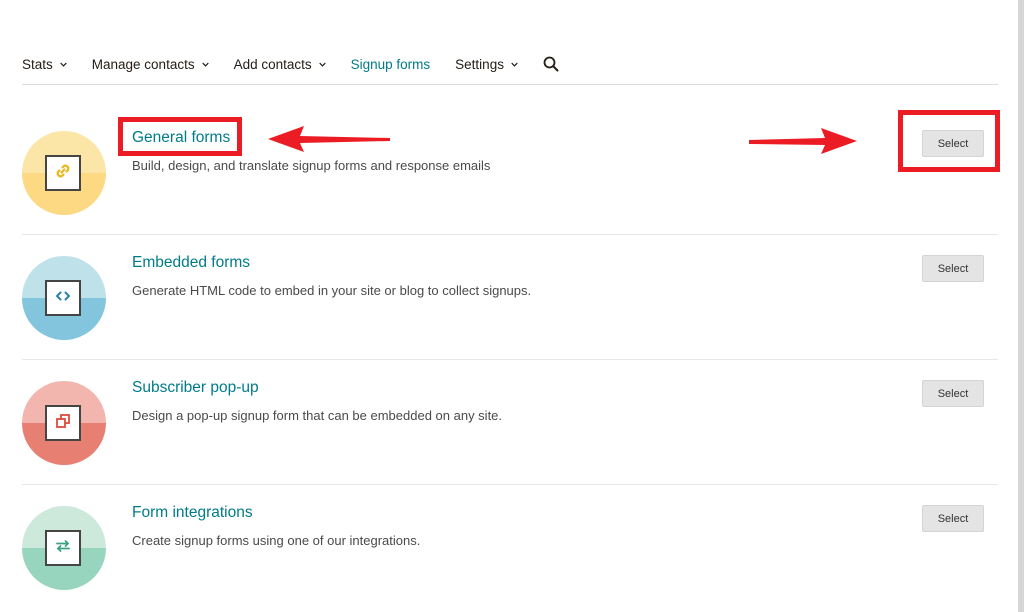  I want to click on subscriber-popup-select-button: Select, so click(953, 393).